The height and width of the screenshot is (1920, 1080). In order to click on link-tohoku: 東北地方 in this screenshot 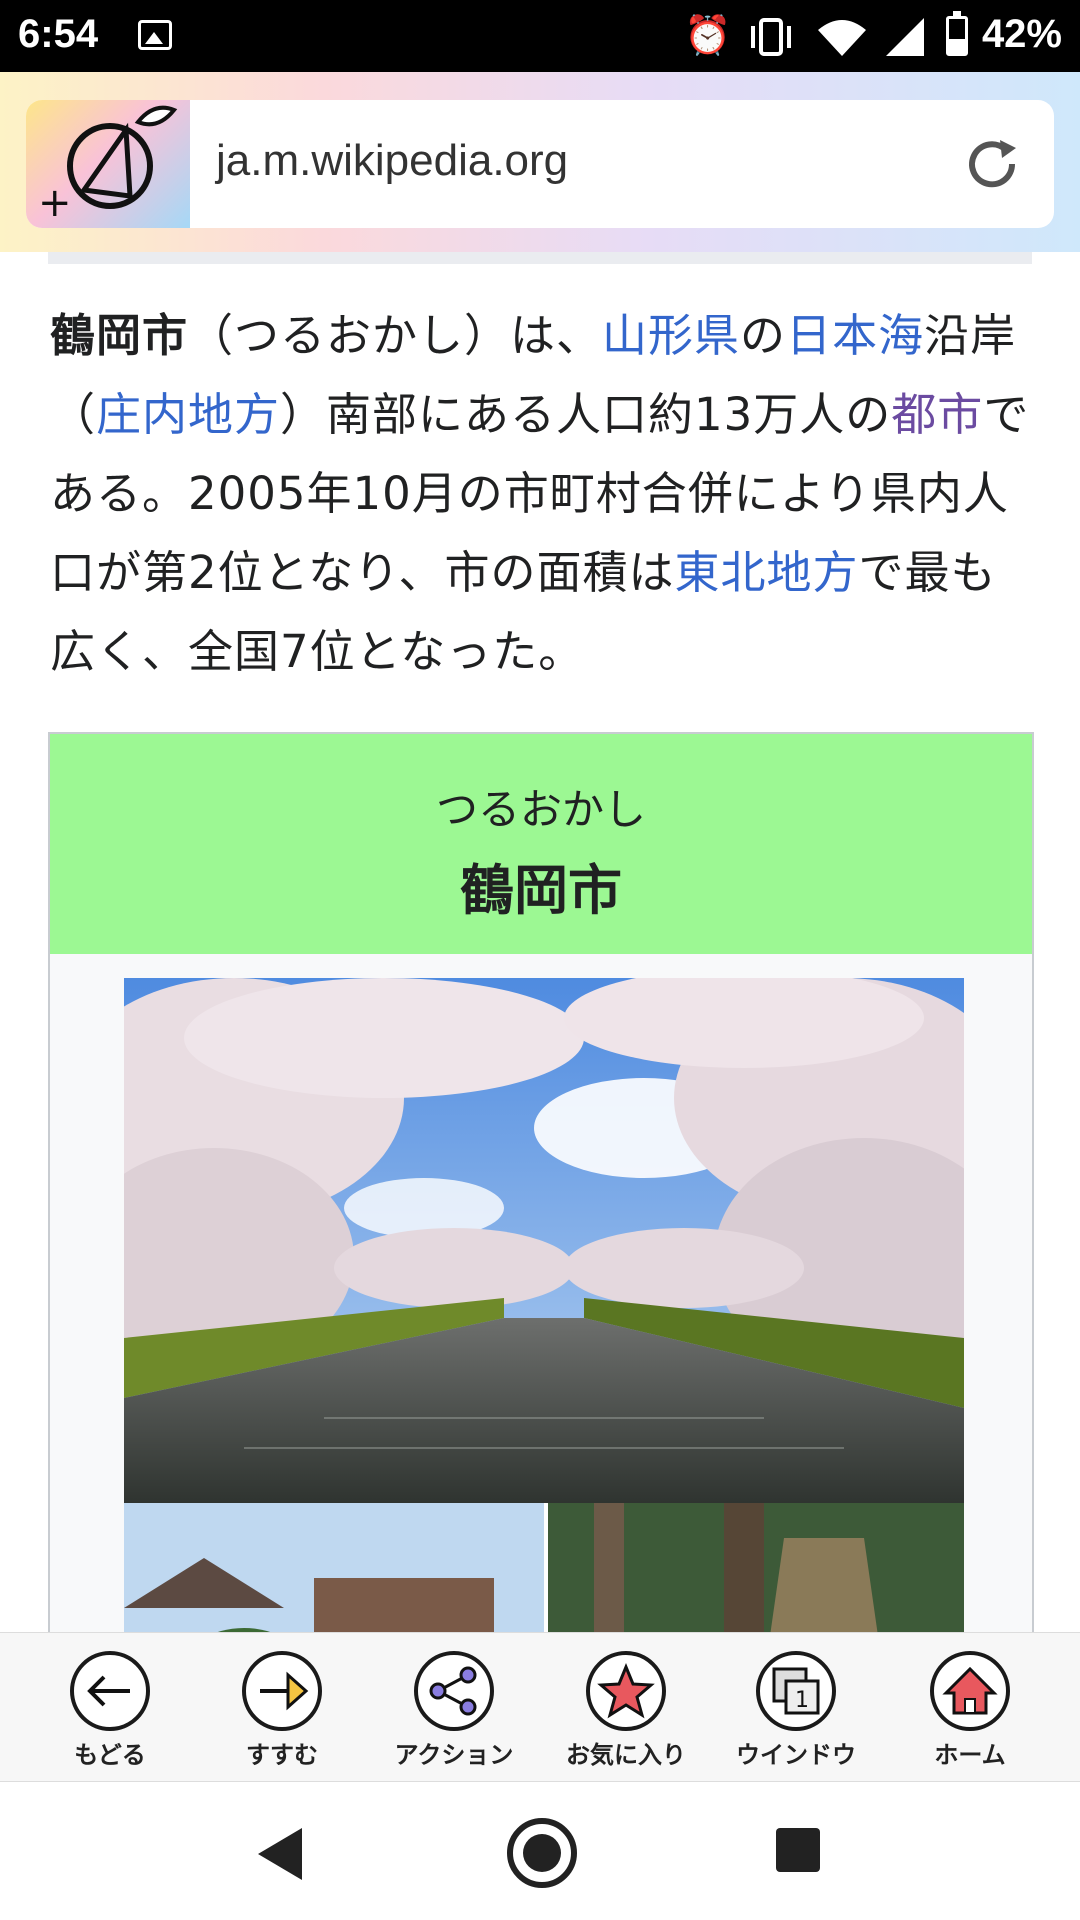, I will do `click(766, 572)`.